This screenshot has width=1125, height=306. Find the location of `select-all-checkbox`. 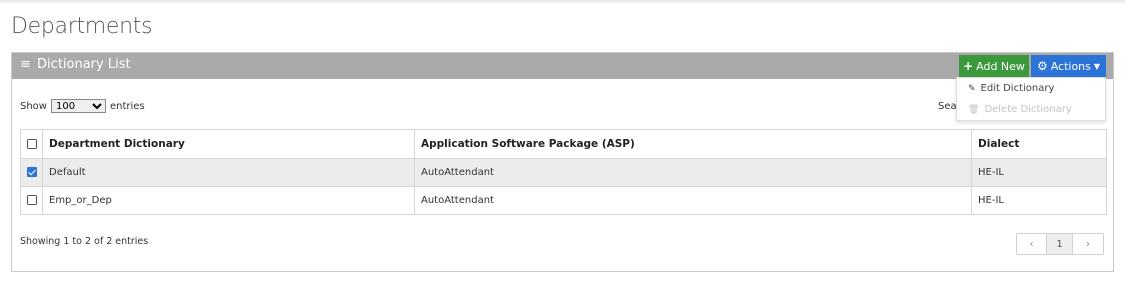

select-all-checkbox is located at coordinates (31, 144).